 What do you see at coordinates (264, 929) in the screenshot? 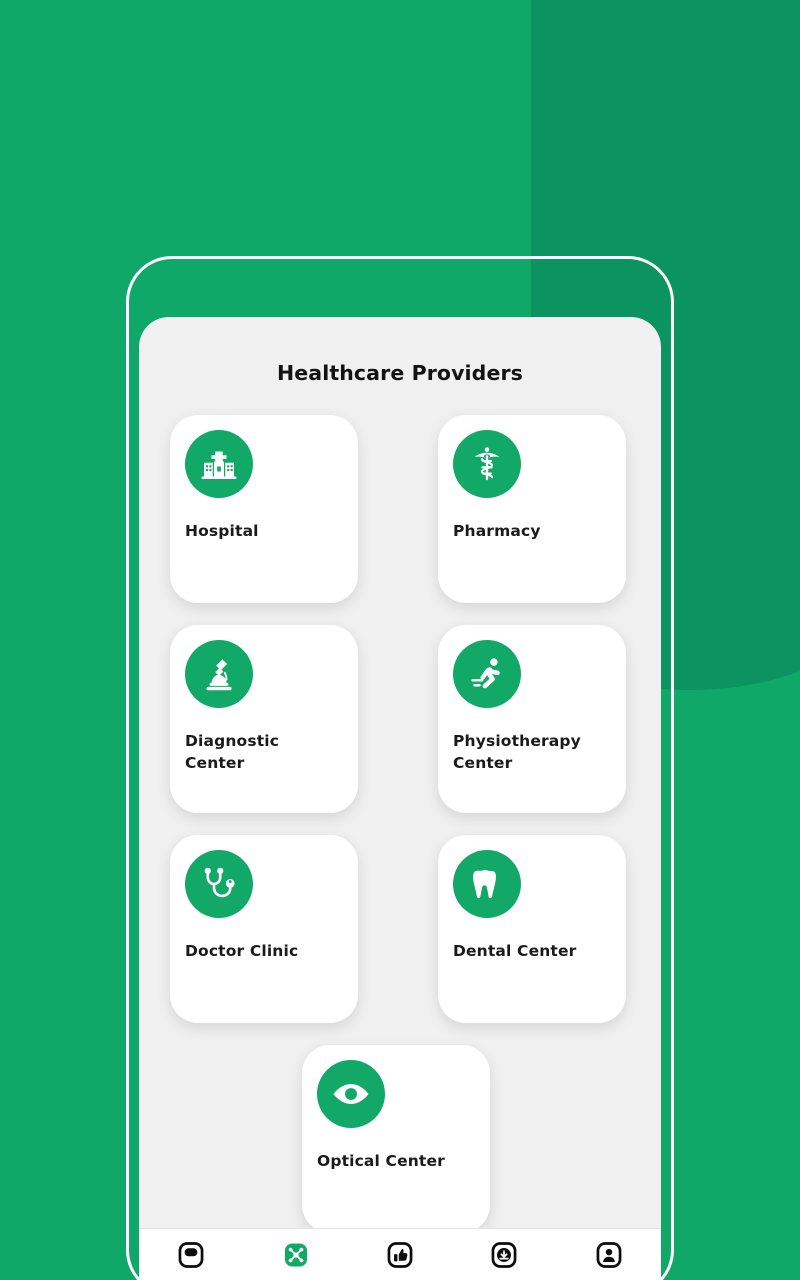
I see `provider-card-doctor-clinic: Doctor Clinic` at bounding box center [264, 929].